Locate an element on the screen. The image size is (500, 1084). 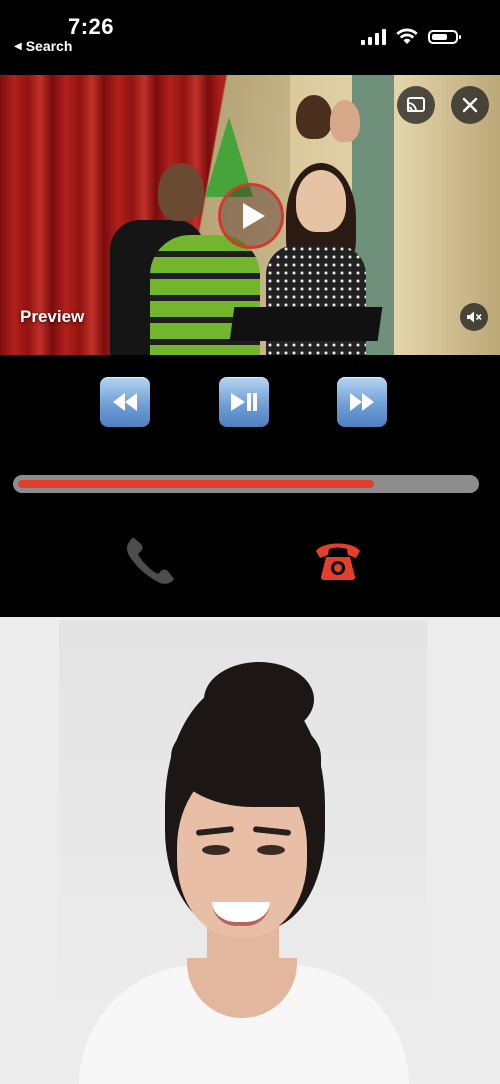
back-label: Search is located at coordinates (49, 46).